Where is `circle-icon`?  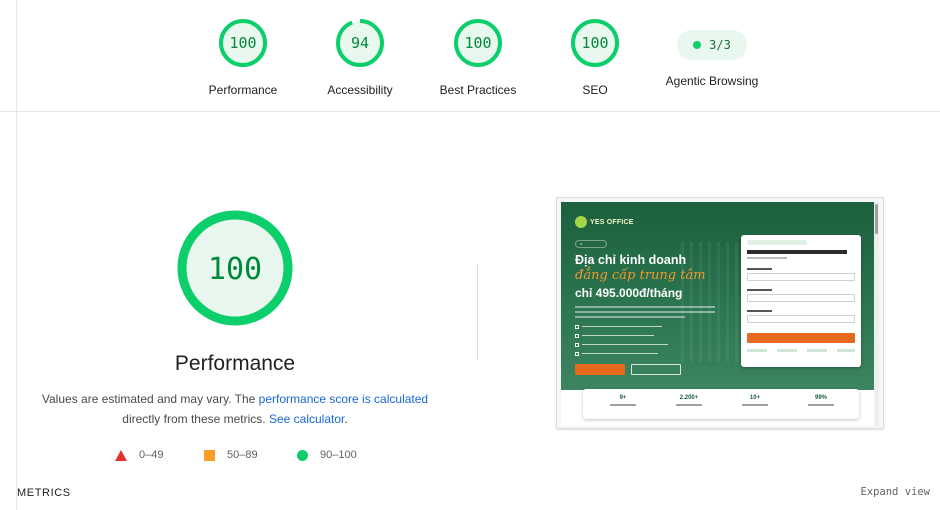 circle-icon is located at coordinates (302, 455).